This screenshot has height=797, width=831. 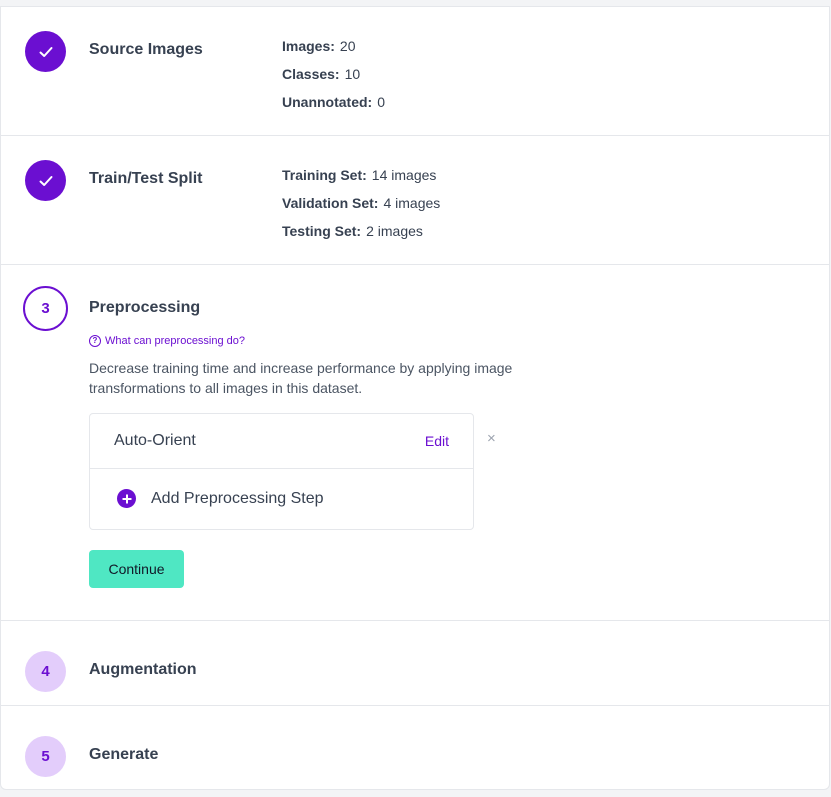 What do you see at coordinates (321, 74) in the screenshot?
I see `stat-classes: Classes: 10` at bounding box center [321, 74].